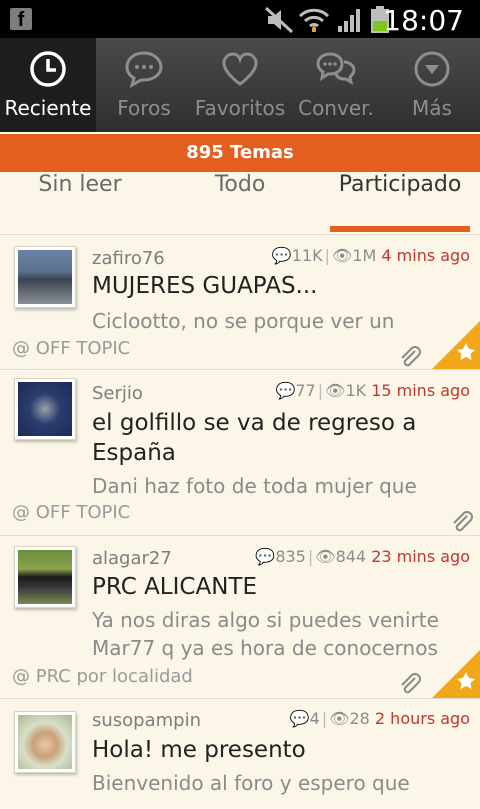 This screenshot has width=480, height=809. I want to click on view-count: 1M, so click(364, 255).